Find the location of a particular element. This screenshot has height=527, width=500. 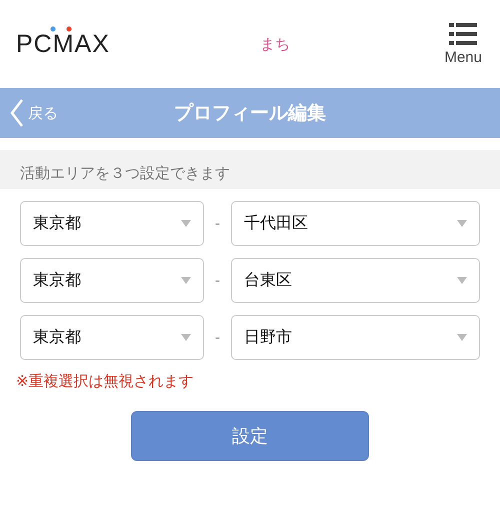

menu-button: Menu is located at coordinates (463, 44).